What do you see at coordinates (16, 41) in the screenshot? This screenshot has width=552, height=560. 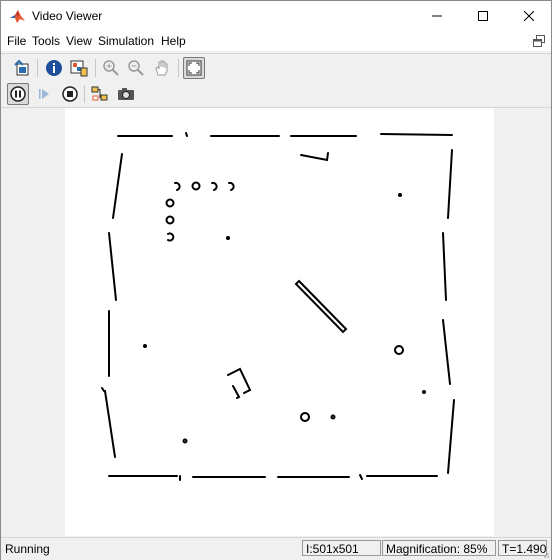 I see `menu-file: File` at bounding box center [16, 41].